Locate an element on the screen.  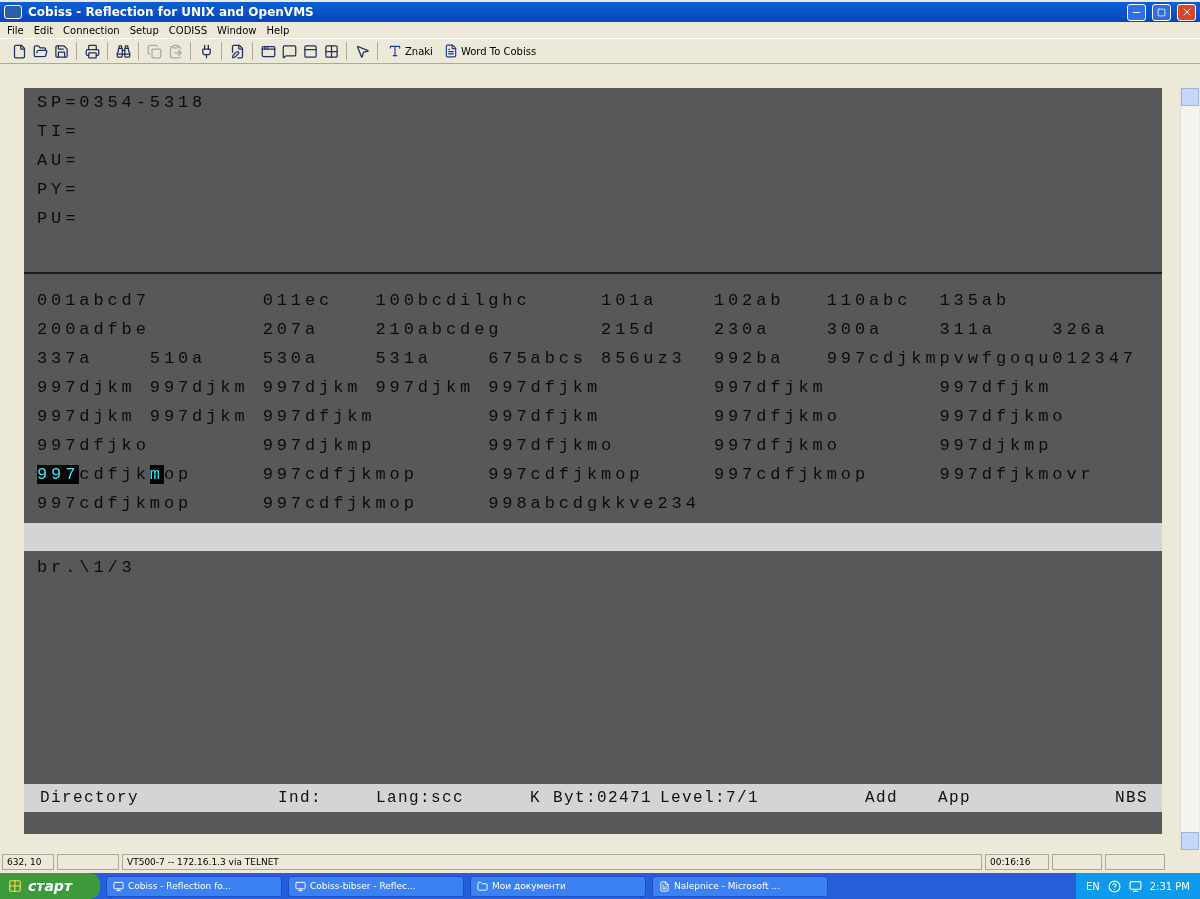
app-icon is located at coordinates (13, 12).